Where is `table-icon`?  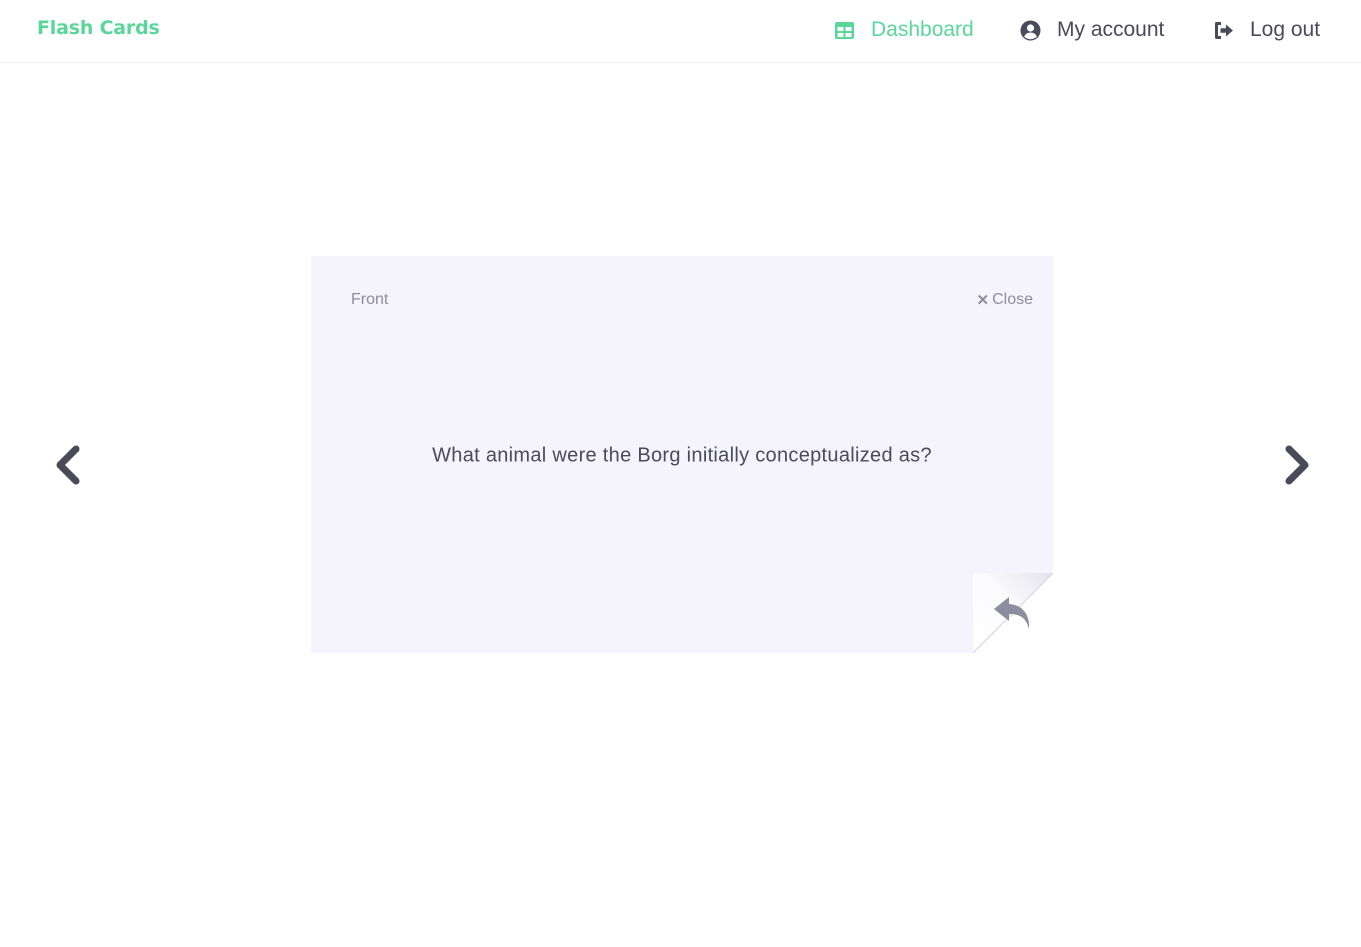 table-icon is located at coordinates (844, 30).